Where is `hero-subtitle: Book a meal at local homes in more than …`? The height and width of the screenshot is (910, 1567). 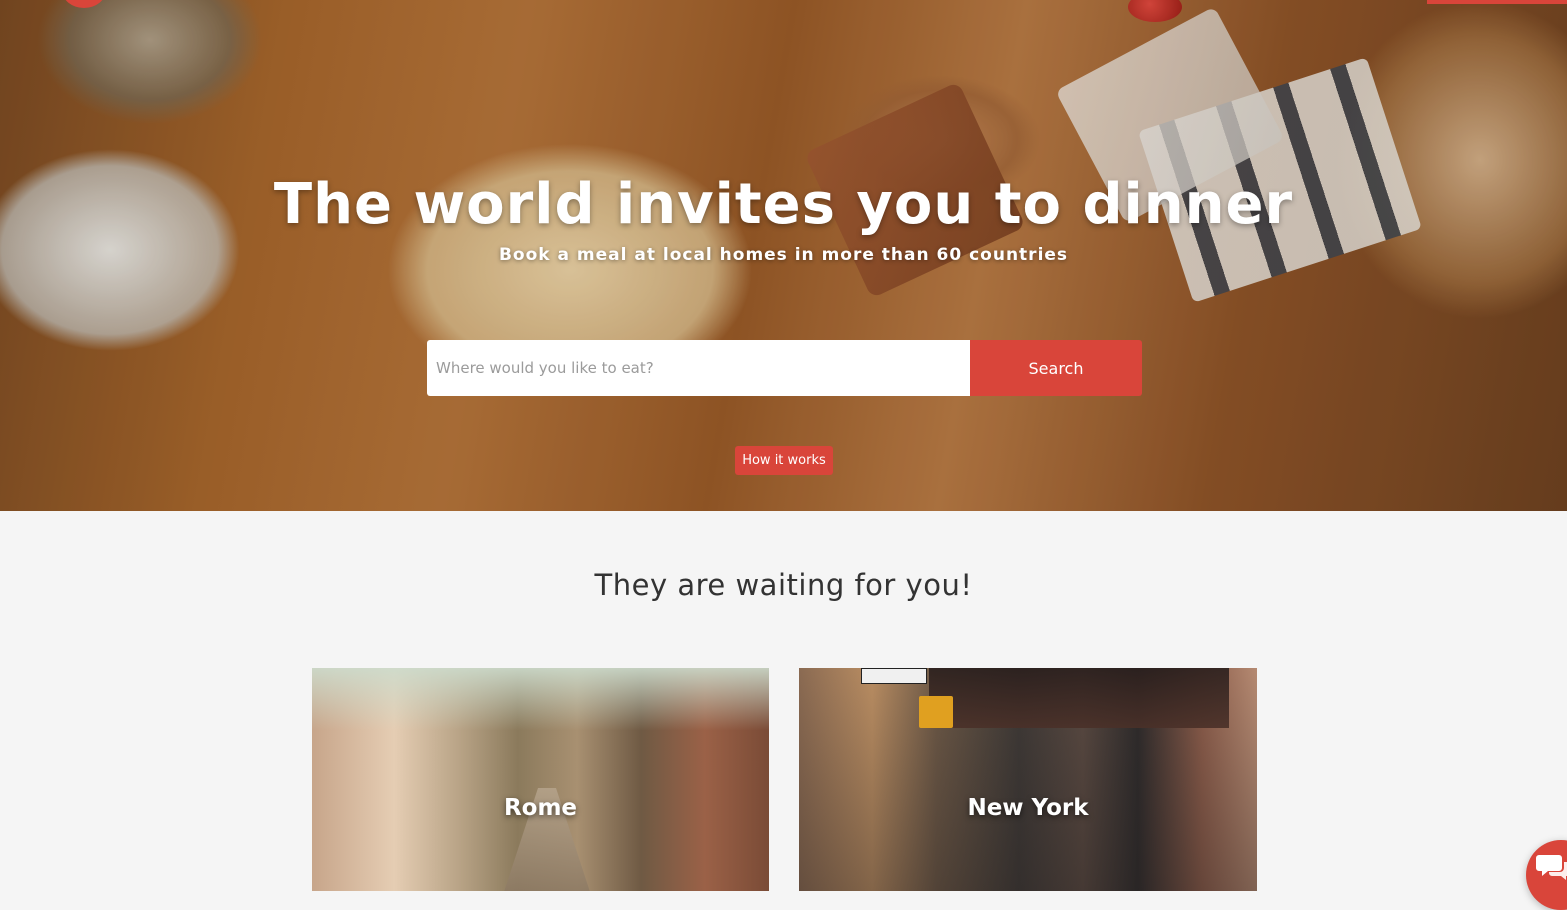 hero-subtitle: Book a meal at local homes in more than … is located at coordinates (783, 255).